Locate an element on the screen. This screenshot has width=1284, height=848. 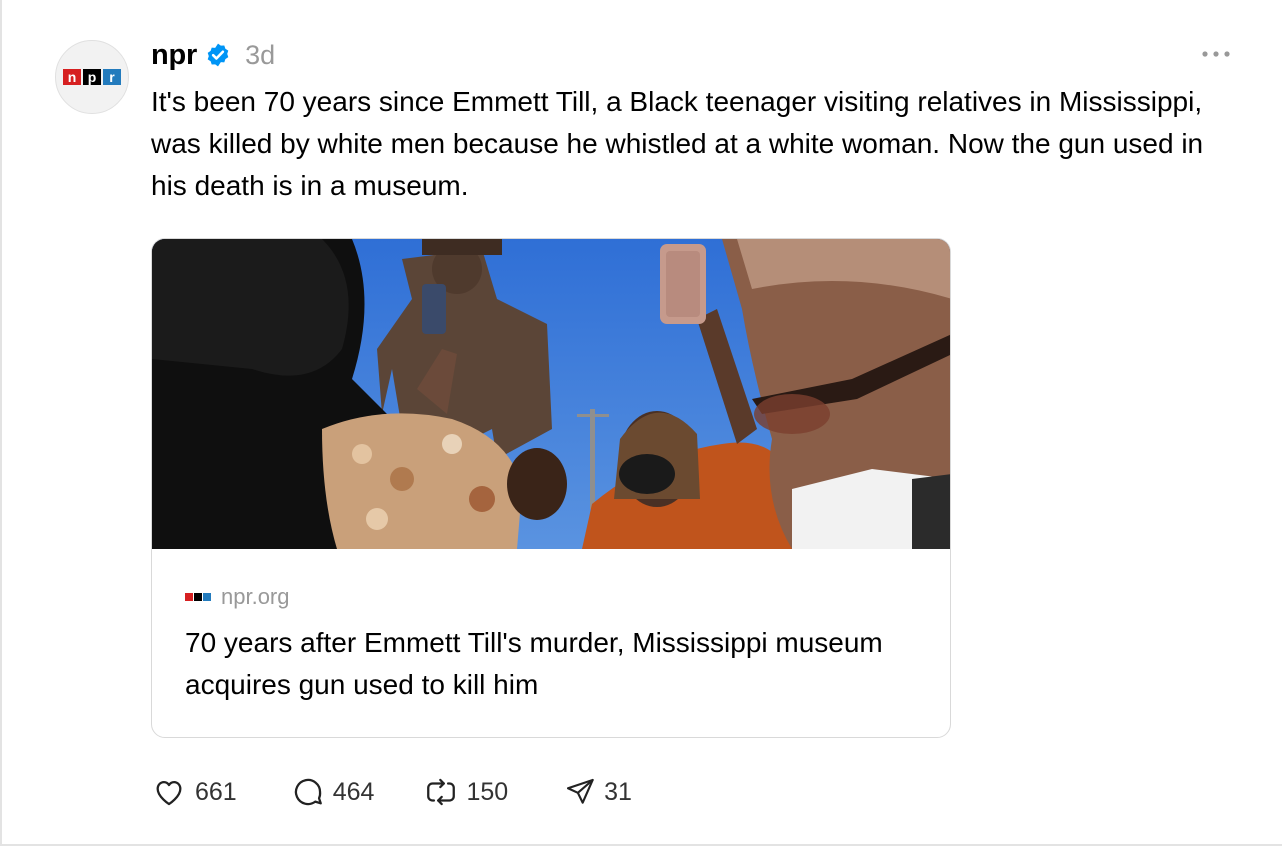
link-domain: npr.org is located at coordinates (255, 596).